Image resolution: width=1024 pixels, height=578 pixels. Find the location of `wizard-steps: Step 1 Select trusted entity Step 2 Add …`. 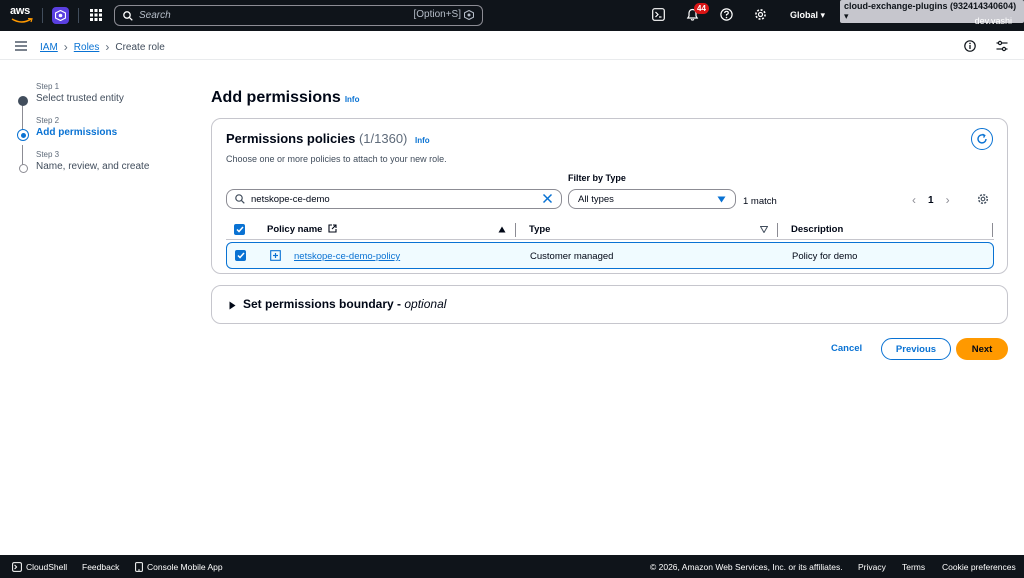

wizard-steps: Step 1 Select trusted entity Step 2 Add … is located at coordinates (83, 131).